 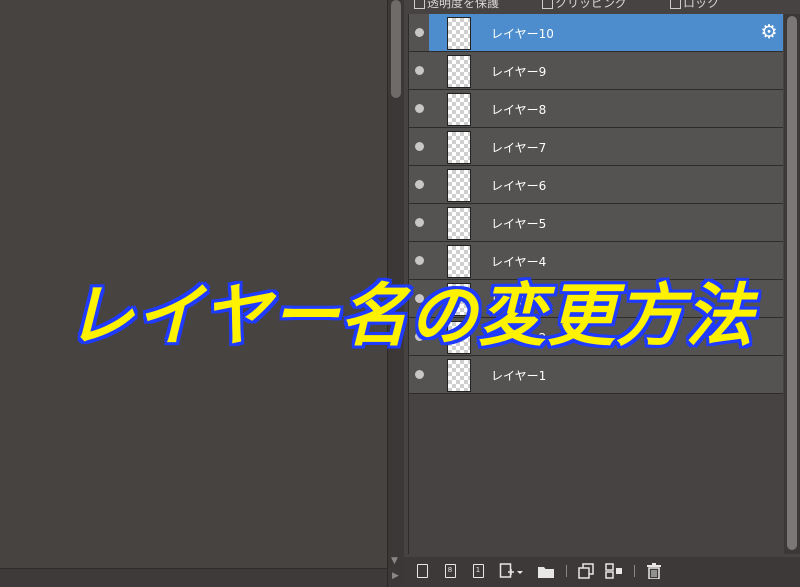 I want to click on layer-name: レイヤー3, so click(x=518, y=299).